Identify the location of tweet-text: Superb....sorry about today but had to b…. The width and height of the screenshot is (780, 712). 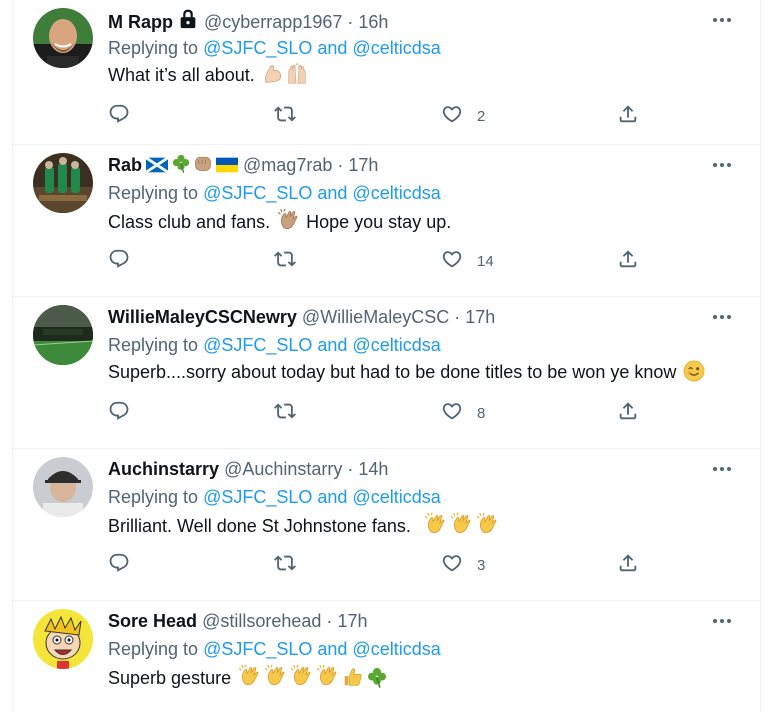
(406, 374).